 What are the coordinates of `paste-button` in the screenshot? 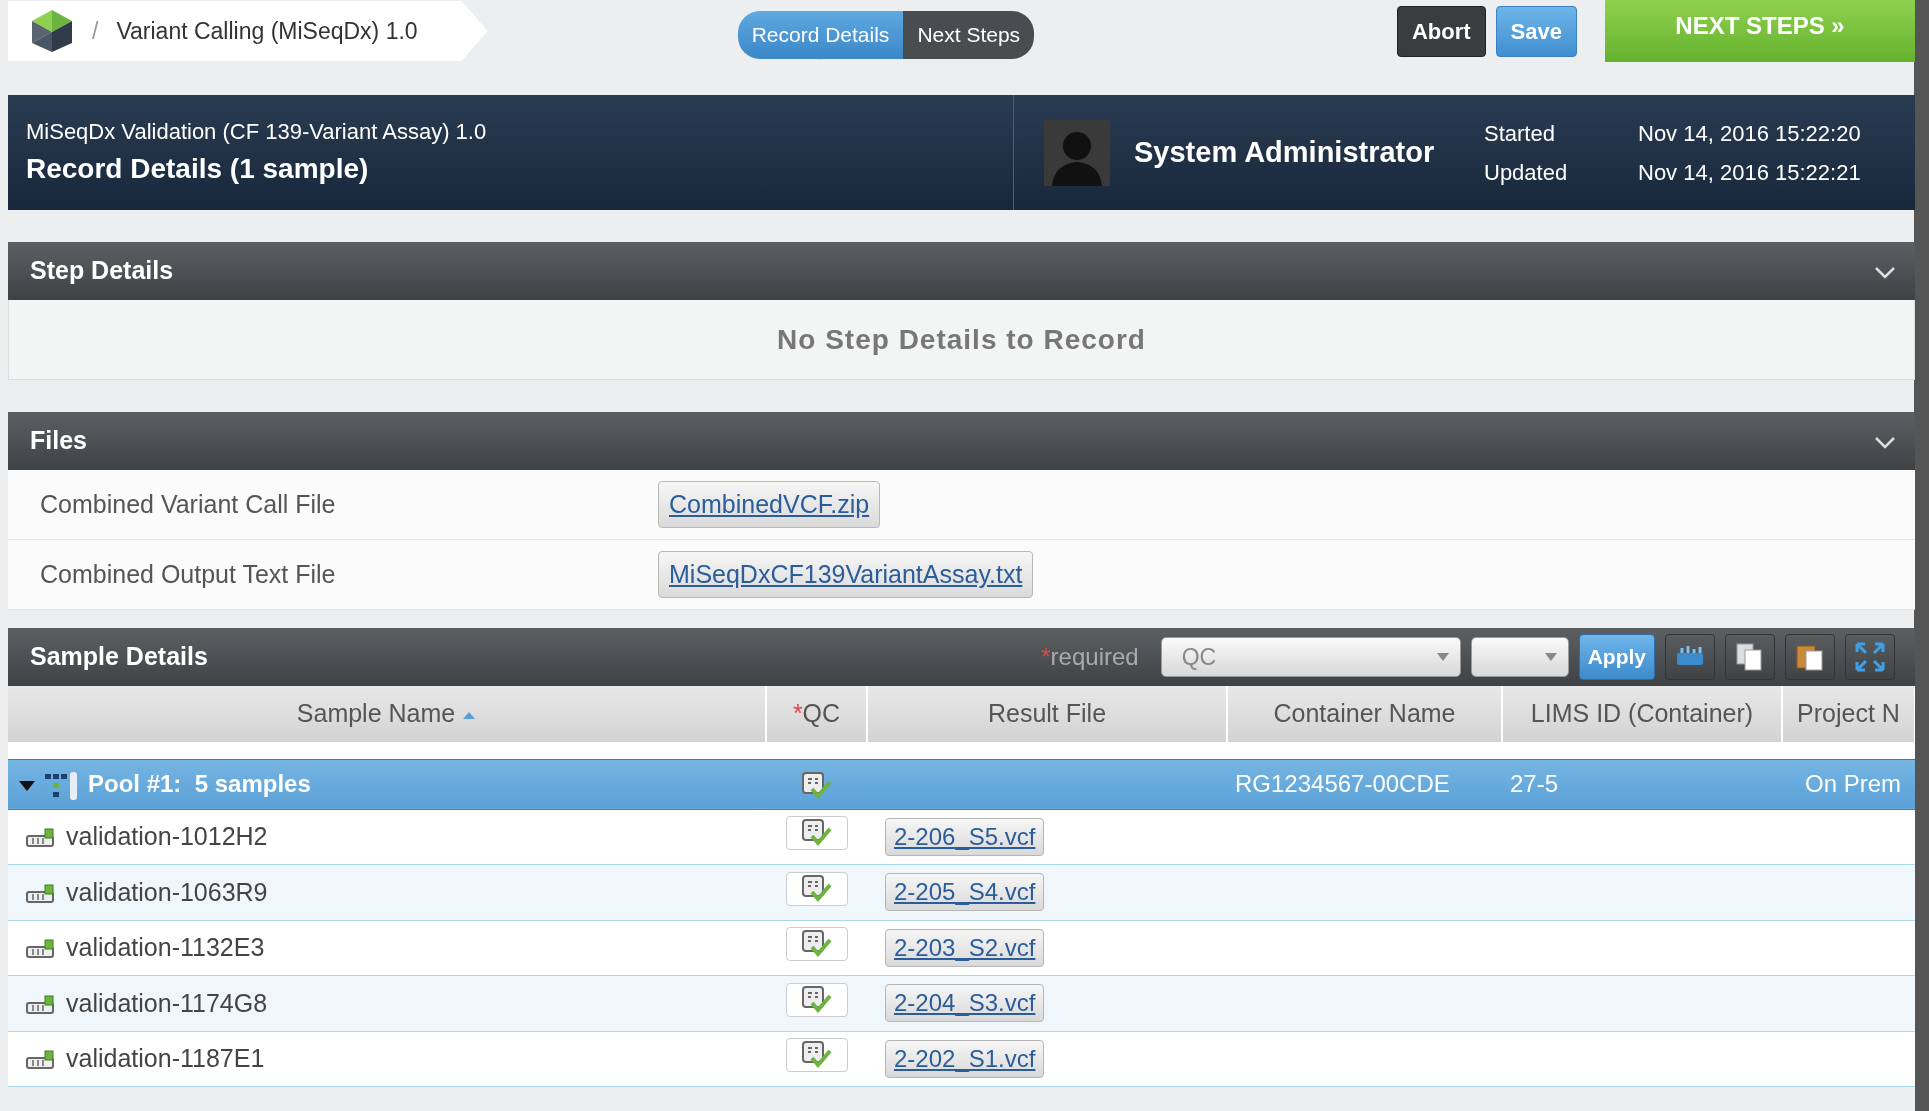 It's located at (1810, 657).